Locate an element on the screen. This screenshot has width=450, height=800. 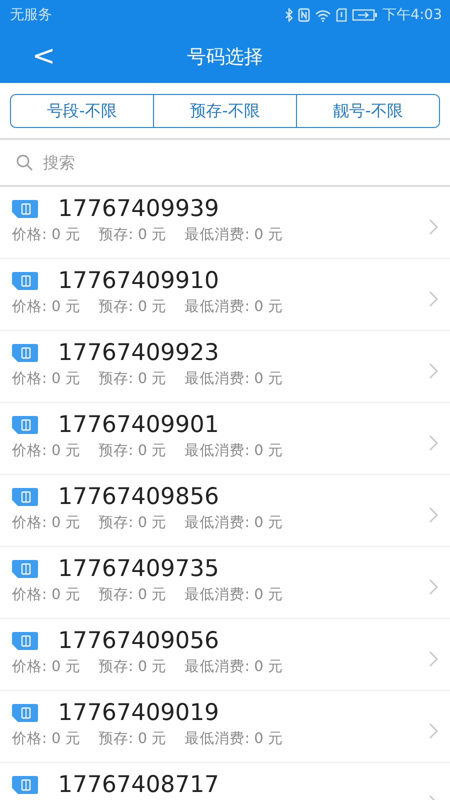
search-icon is located at coordinates (24, 162).